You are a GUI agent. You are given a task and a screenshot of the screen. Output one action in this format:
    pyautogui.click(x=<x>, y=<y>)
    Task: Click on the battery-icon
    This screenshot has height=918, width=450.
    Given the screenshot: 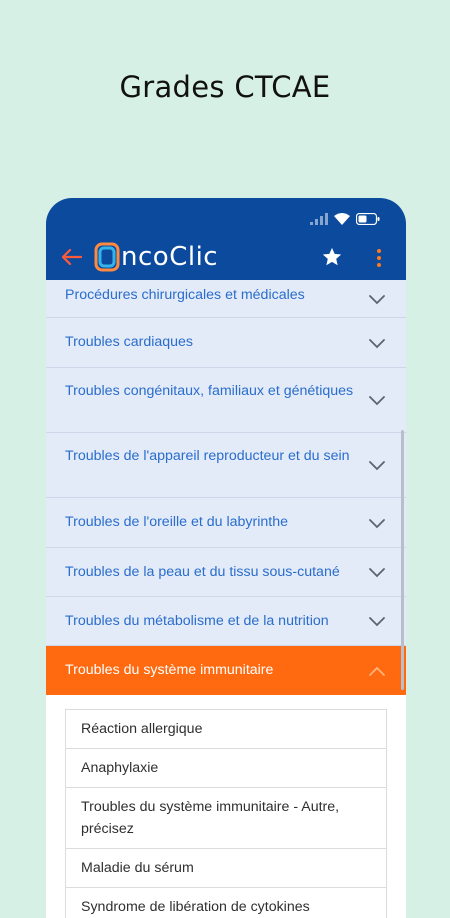 What is the action you would take?
    pyautogui.click(x=368, y=219)
    